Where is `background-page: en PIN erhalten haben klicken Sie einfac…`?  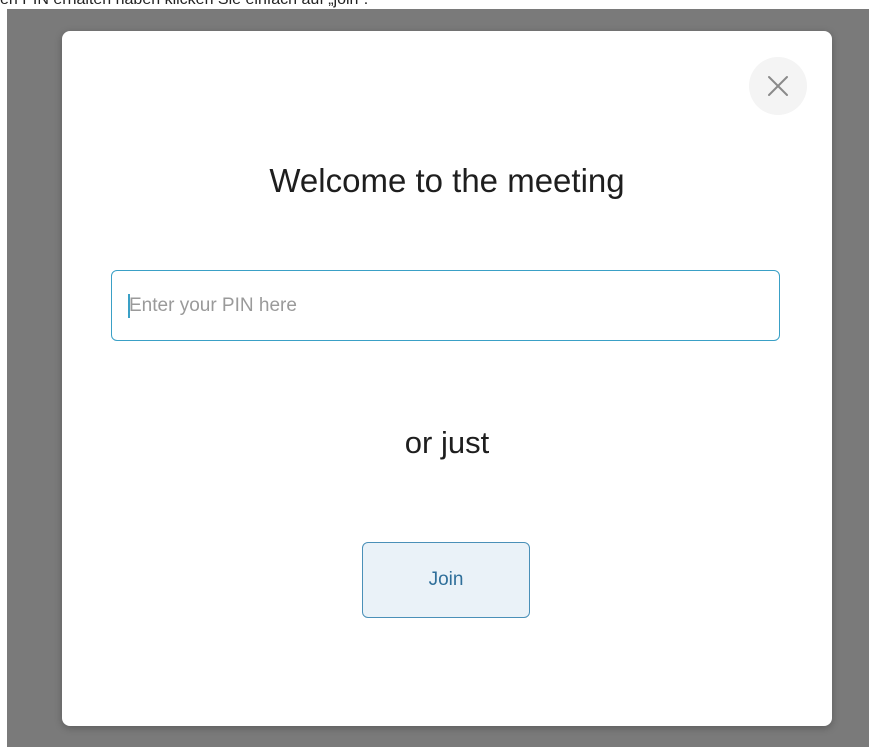
background-page: en PIN erhalten haben klicken Sie einfac… is located at coordinates (434, 4).